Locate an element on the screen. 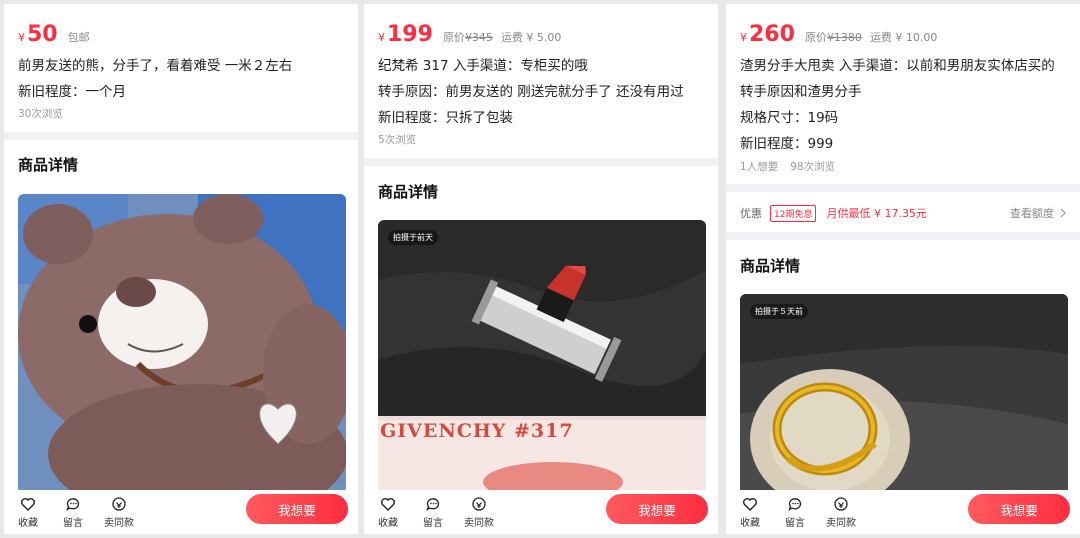 The width and height of the screenshot is (1080, 538). chevron-right-icon is located at coordinates (1063, 213).